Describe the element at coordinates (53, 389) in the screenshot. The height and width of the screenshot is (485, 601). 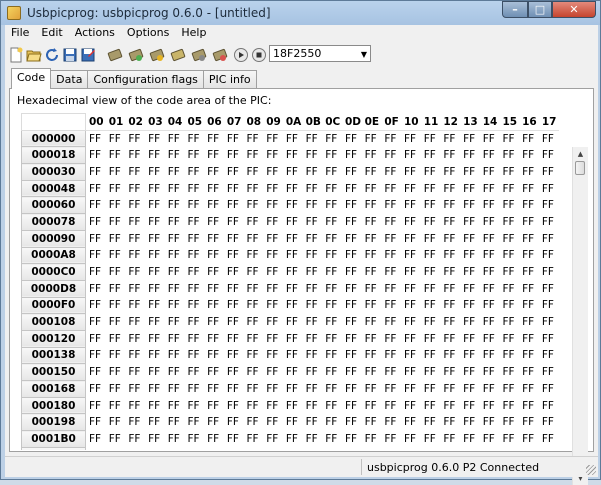
I see `row-address-header: 000168` at that location.